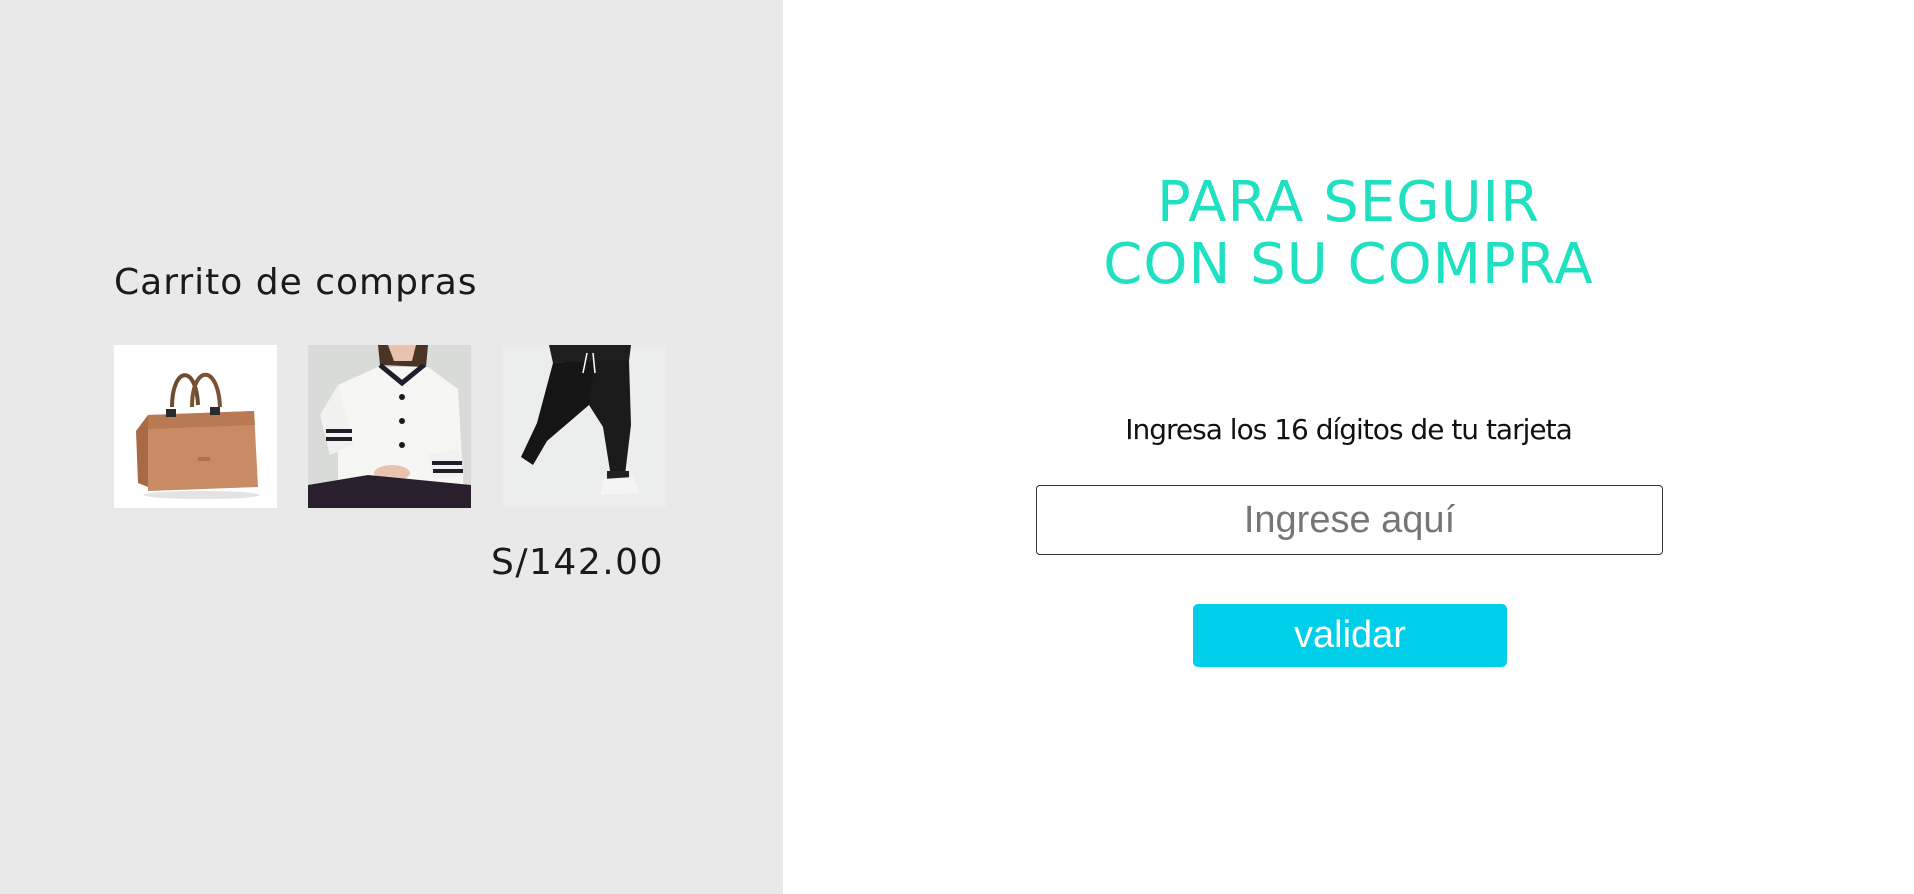 The width and height of the screenshot is (1914, 894). I want to click on cart-item-handbag, so click(195, 426).